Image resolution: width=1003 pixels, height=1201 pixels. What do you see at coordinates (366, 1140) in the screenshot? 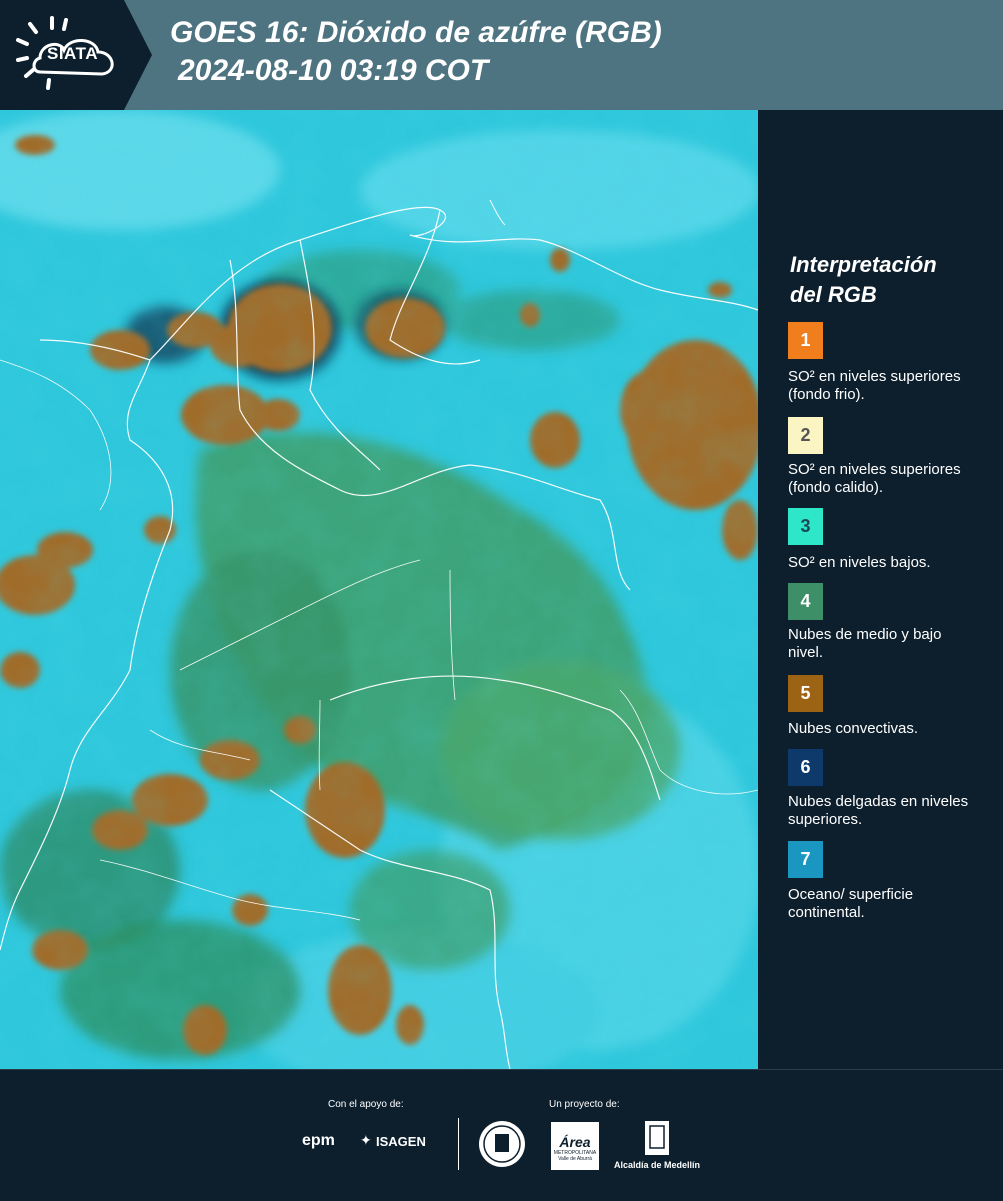
I see `isagen-icon: ✦` at bounding box center [366, 1140].